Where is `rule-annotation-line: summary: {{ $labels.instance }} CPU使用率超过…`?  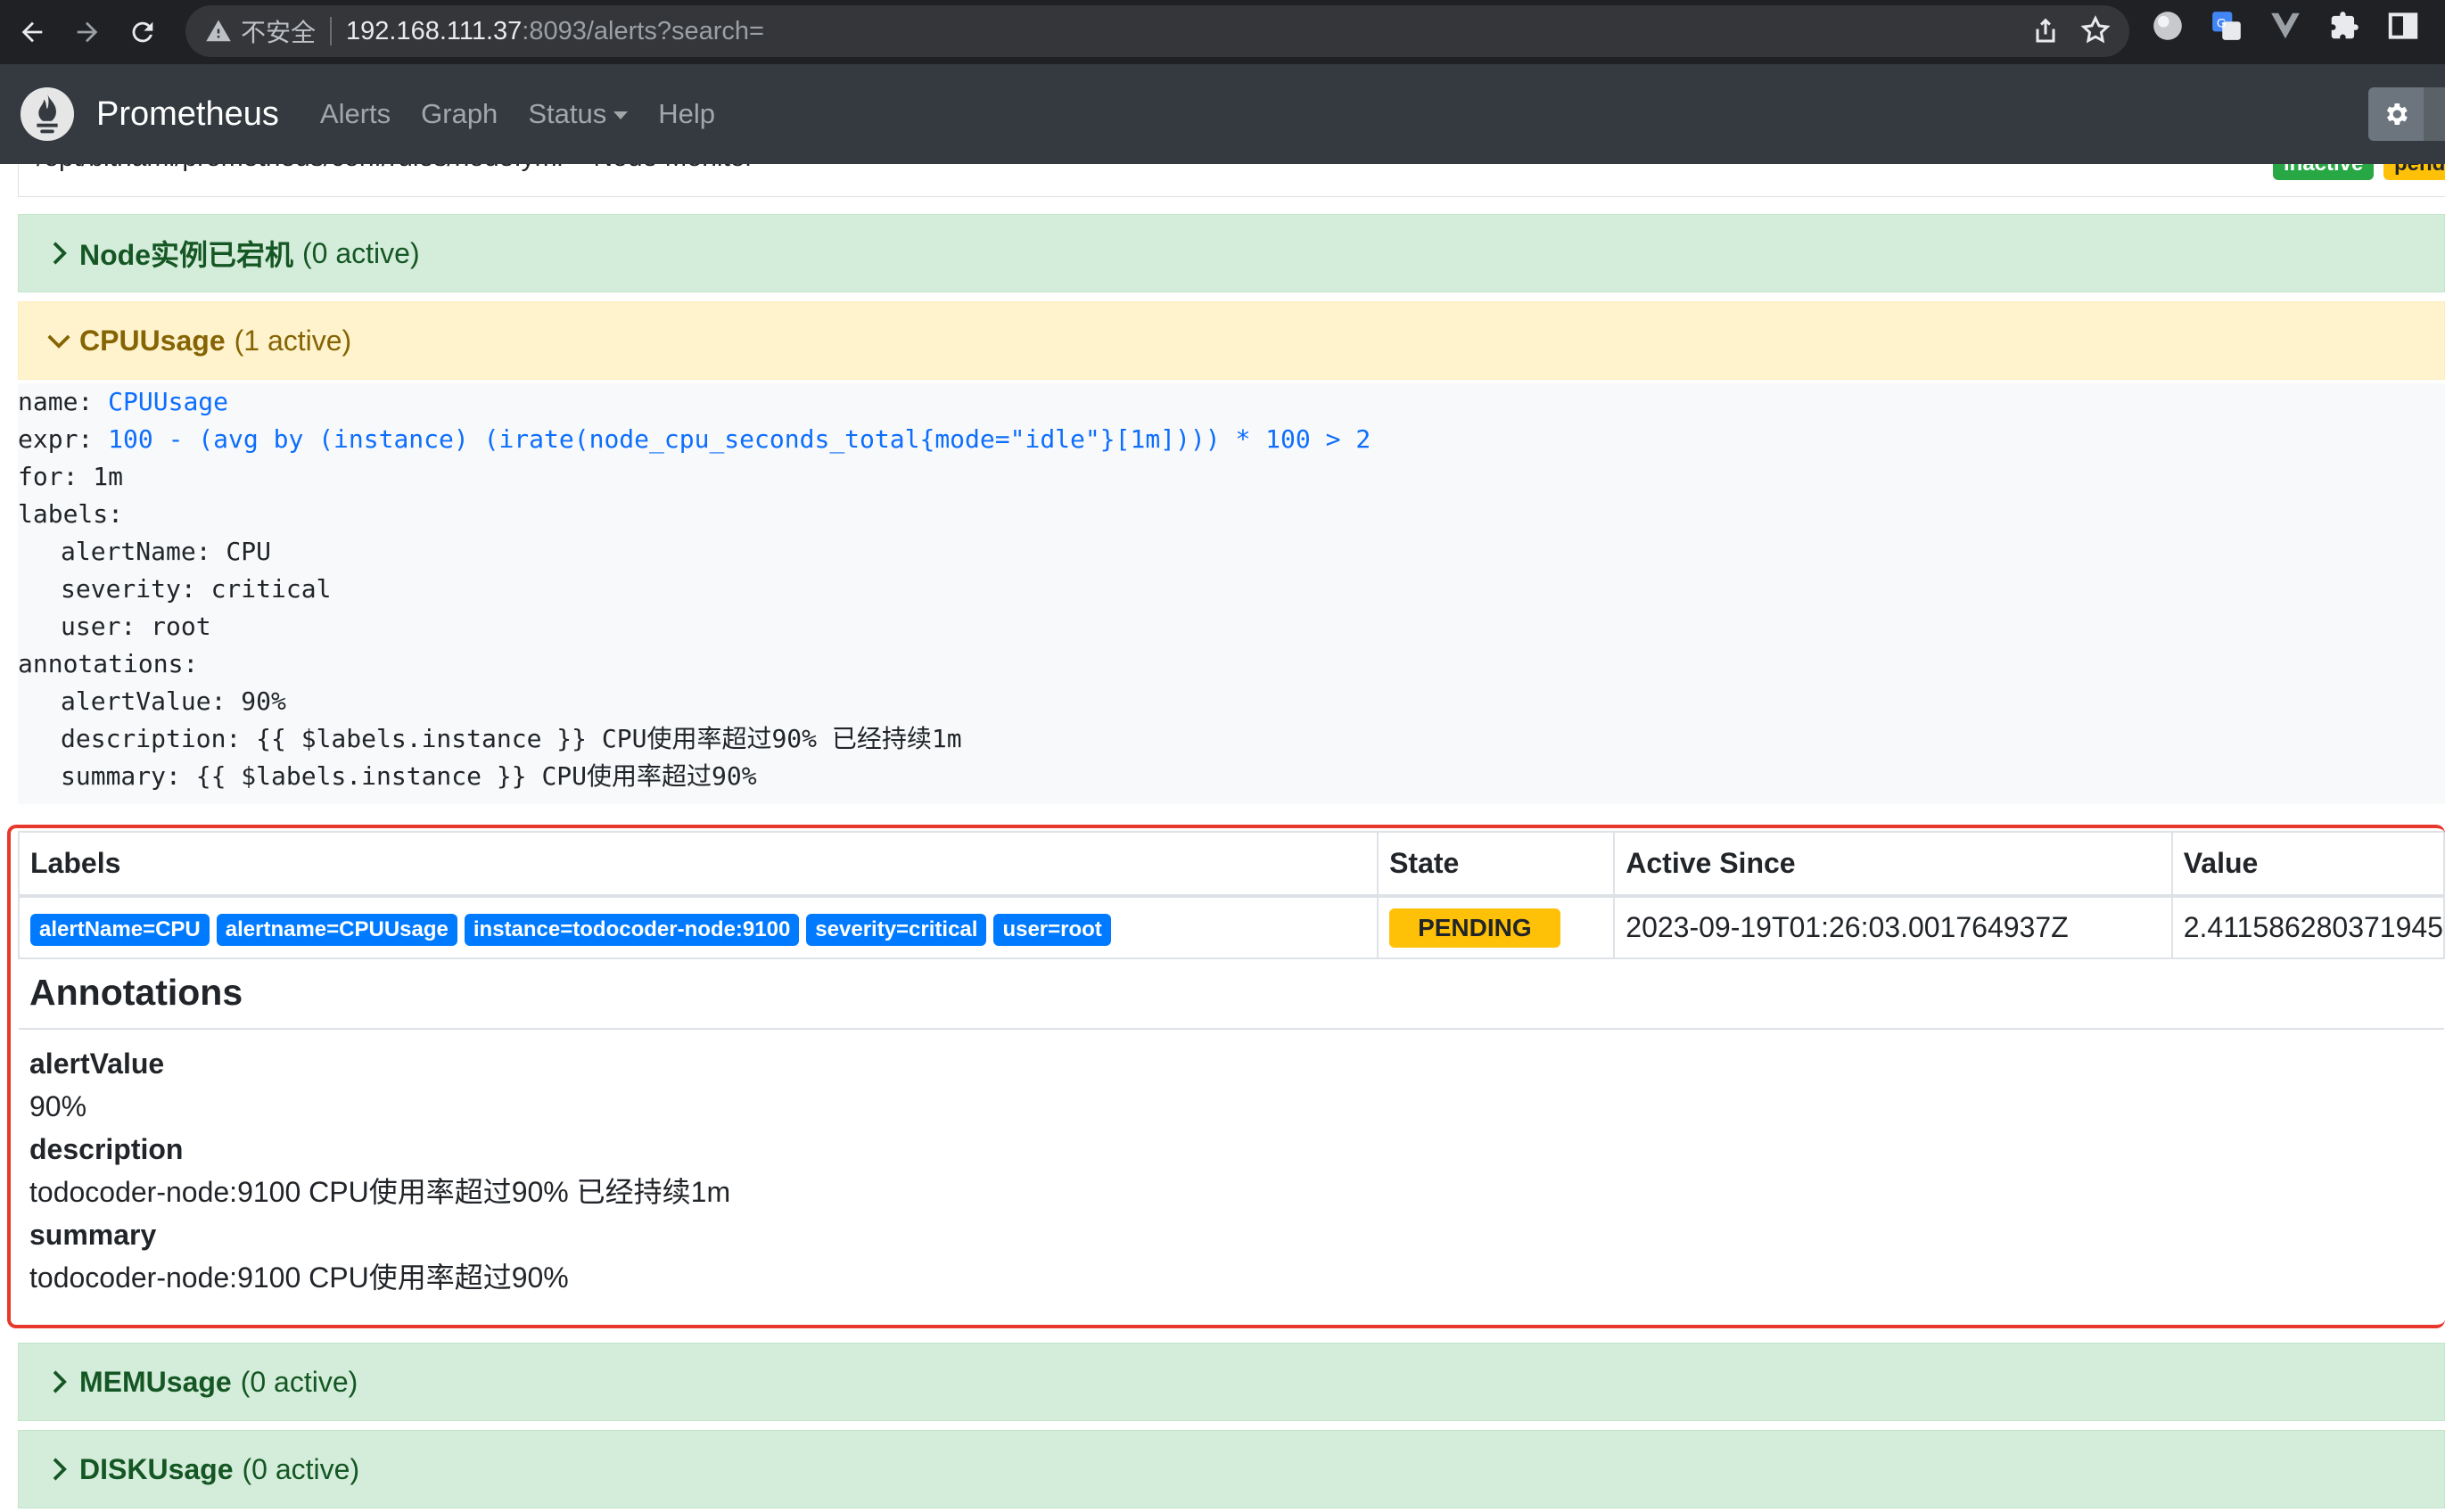 rule-annotation-line: summary: {{ $labels.instance }} CPU使用率超过… is located at coordinates (409, 776).